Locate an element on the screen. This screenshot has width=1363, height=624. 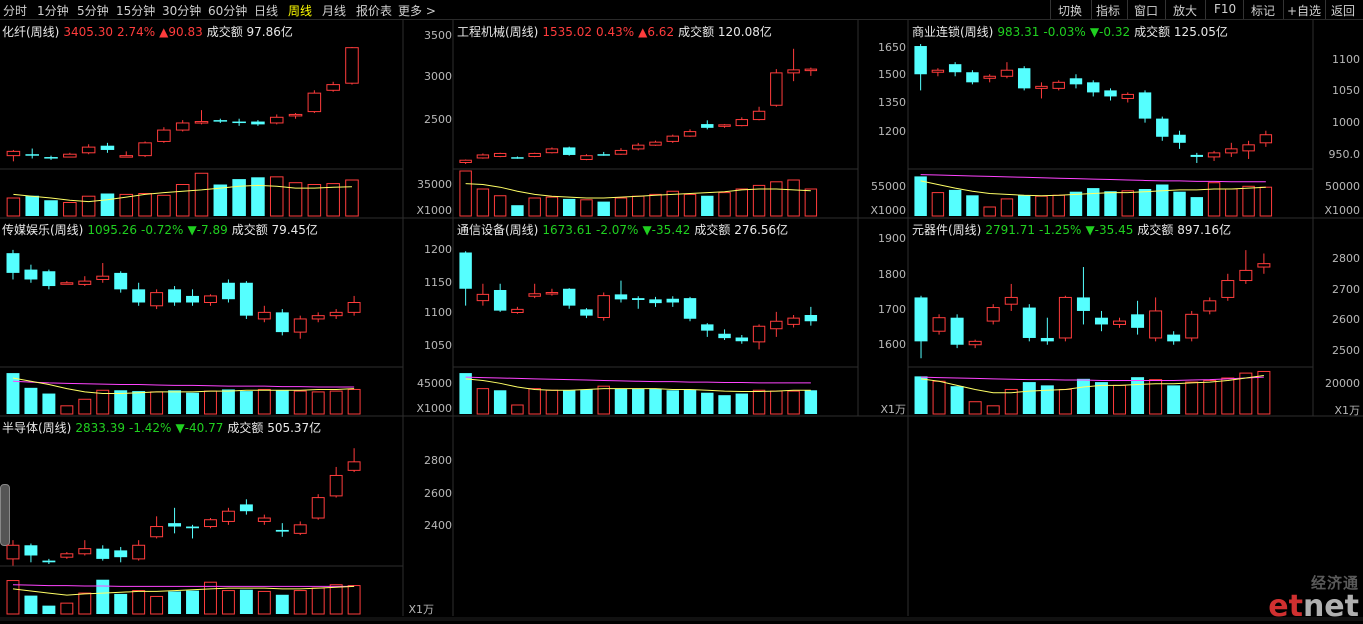
price-axis-tick: 1150 is located at coordinates (438, 282).